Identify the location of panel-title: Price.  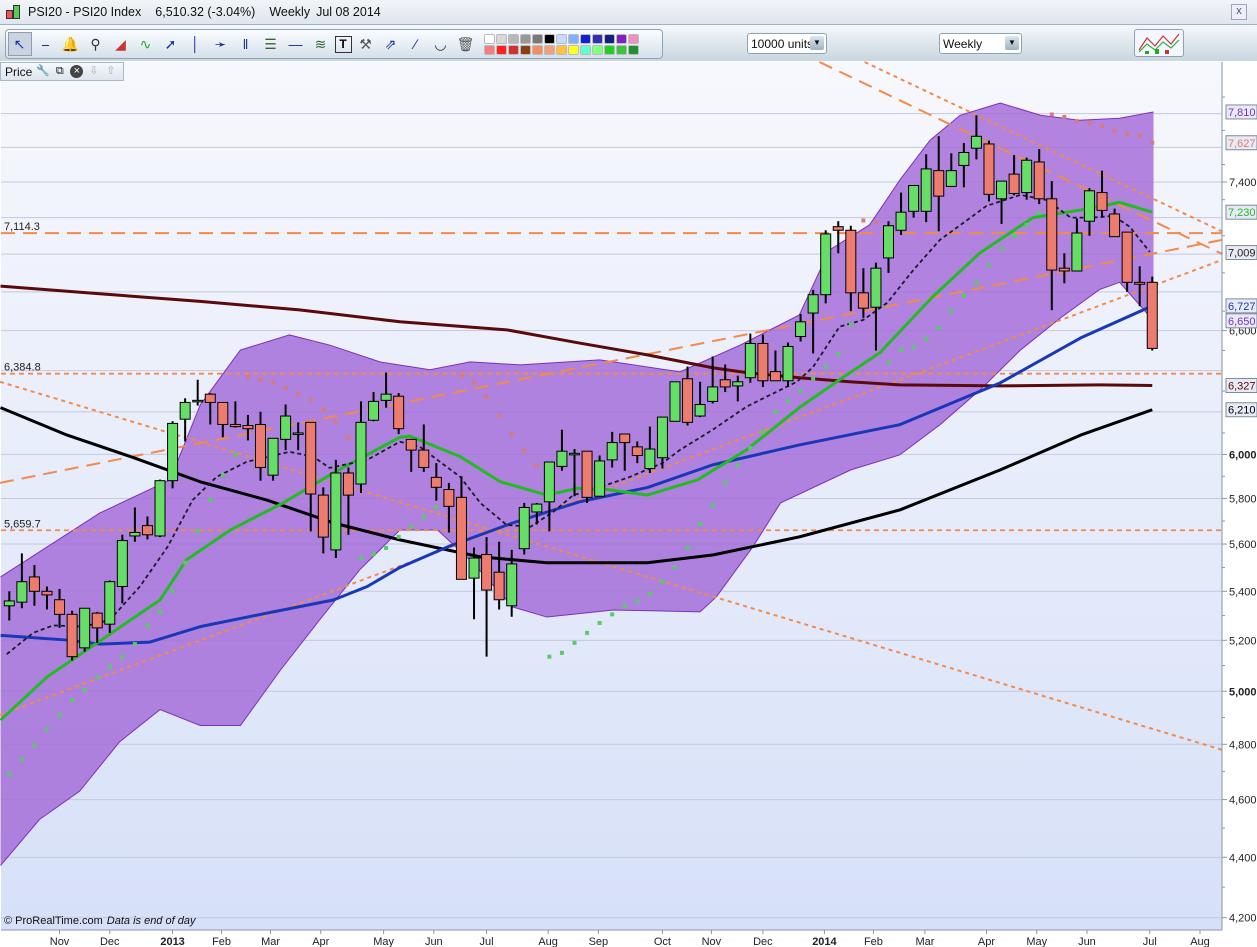
(19, 71).